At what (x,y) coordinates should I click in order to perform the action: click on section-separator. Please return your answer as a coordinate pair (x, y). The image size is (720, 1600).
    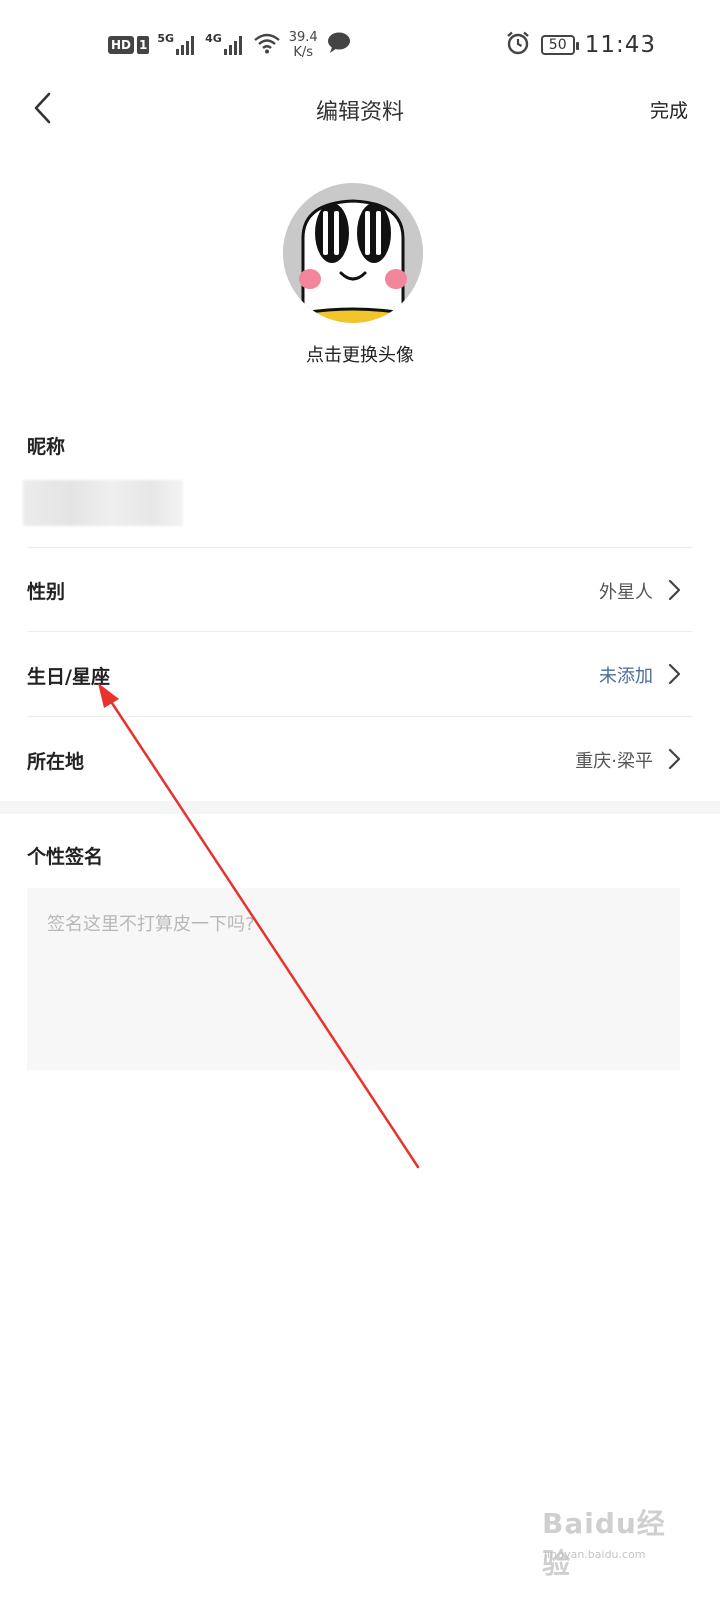
    Looking at the image, I should click on (360, 807).